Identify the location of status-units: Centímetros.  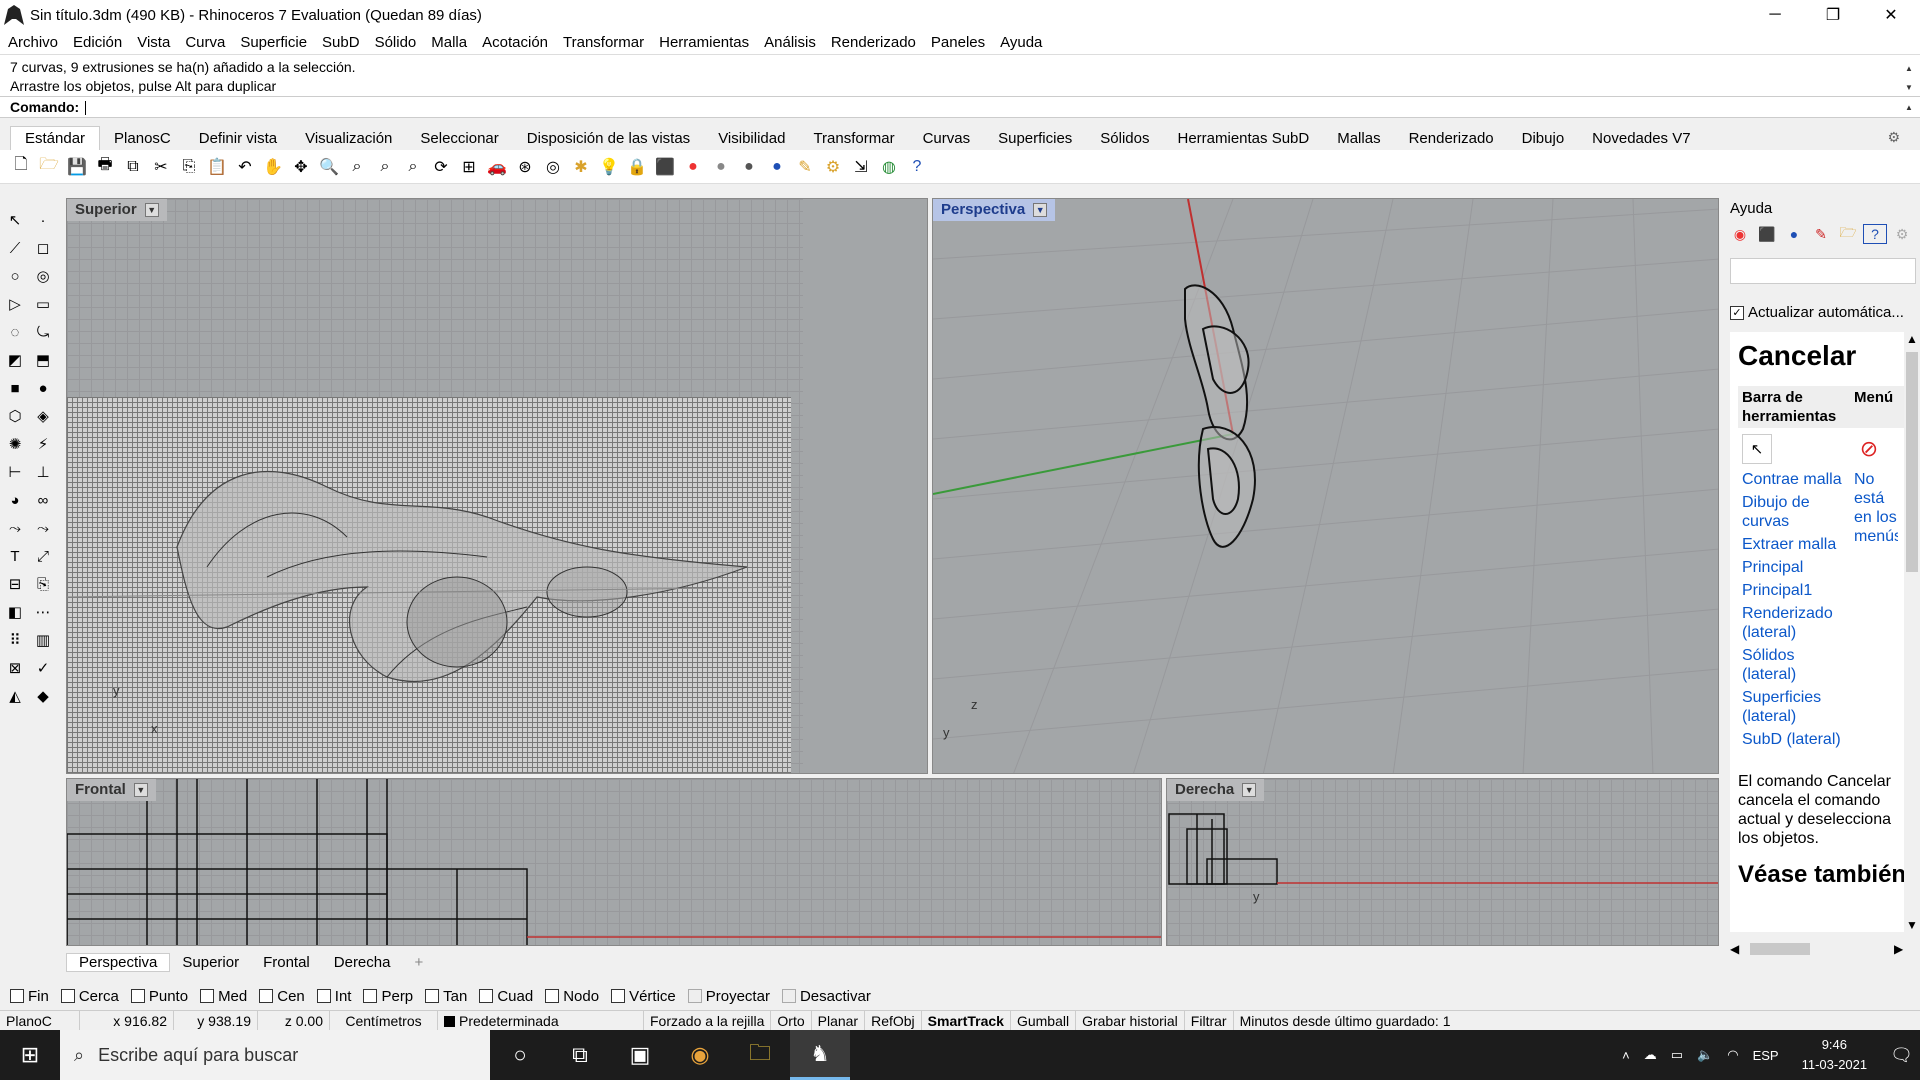
(384, 1020).